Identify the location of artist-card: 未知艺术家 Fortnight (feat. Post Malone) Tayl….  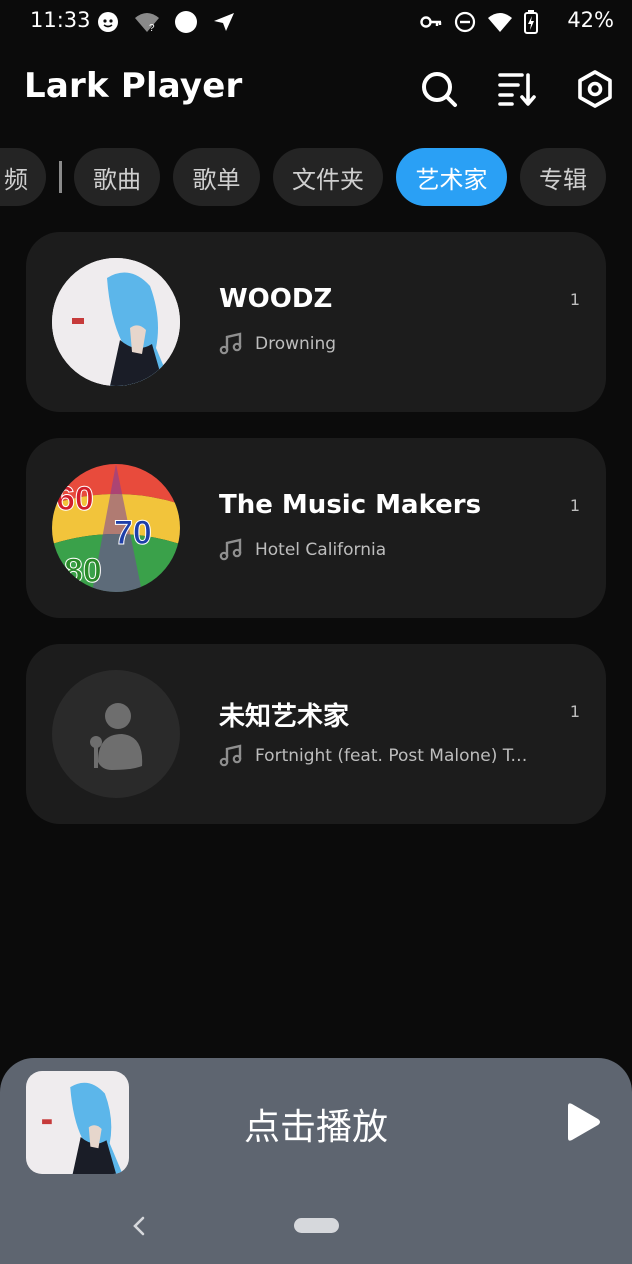
(316, 734).